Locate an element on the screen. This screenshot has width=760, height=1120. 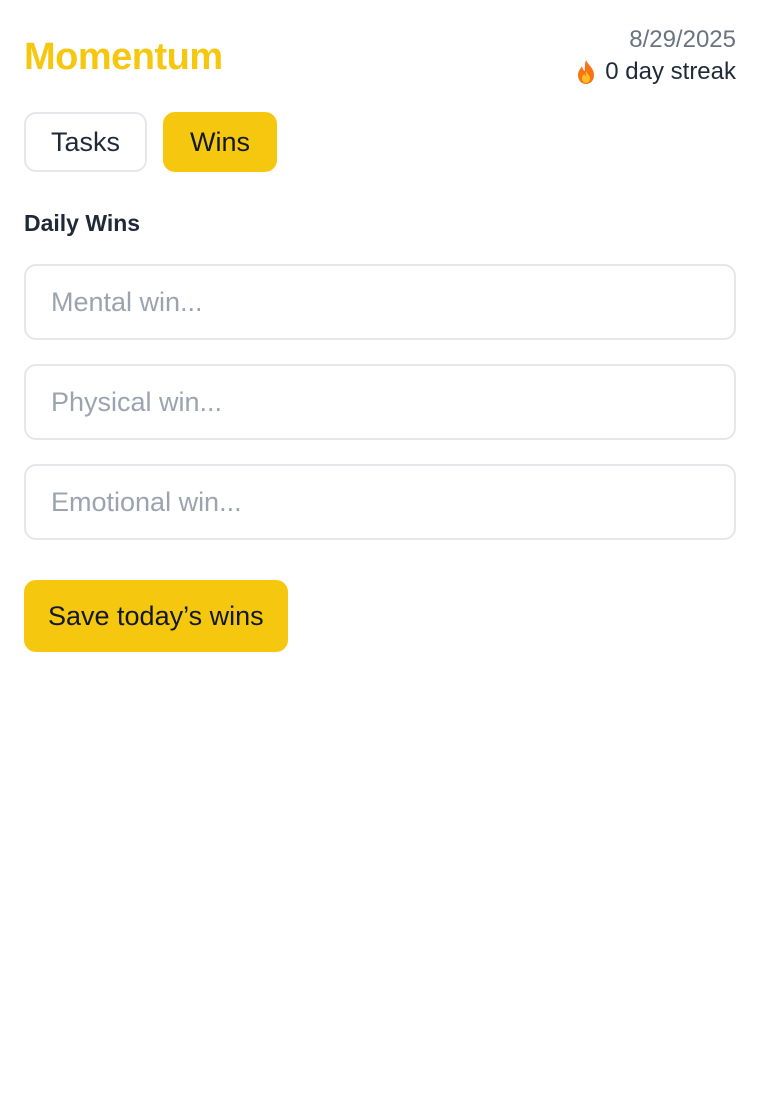
tab-wins: Wins is located at coordinates (220, 142).